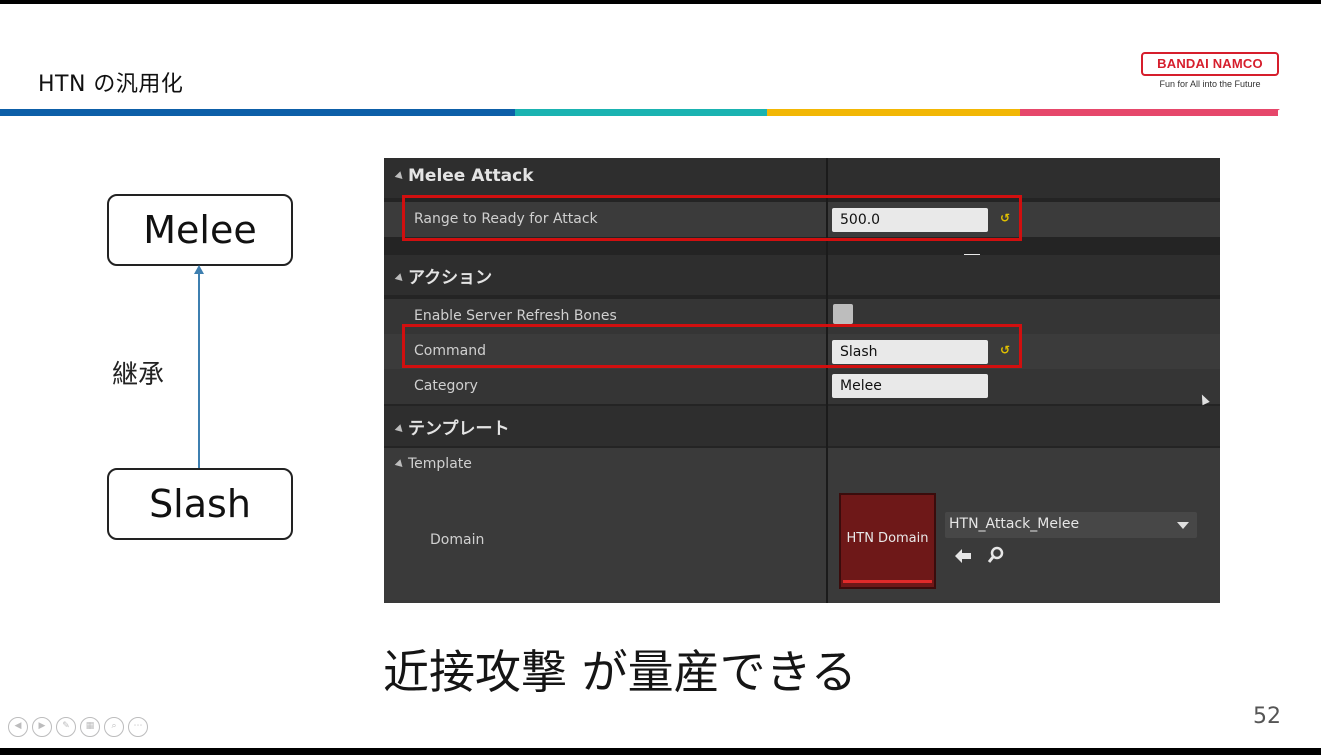 The height and width of the screenshot is (755, 1321). Describe the element at coordinates (1183, 525) in the screenshot. I see `dropdown-caret-icon` at that location.